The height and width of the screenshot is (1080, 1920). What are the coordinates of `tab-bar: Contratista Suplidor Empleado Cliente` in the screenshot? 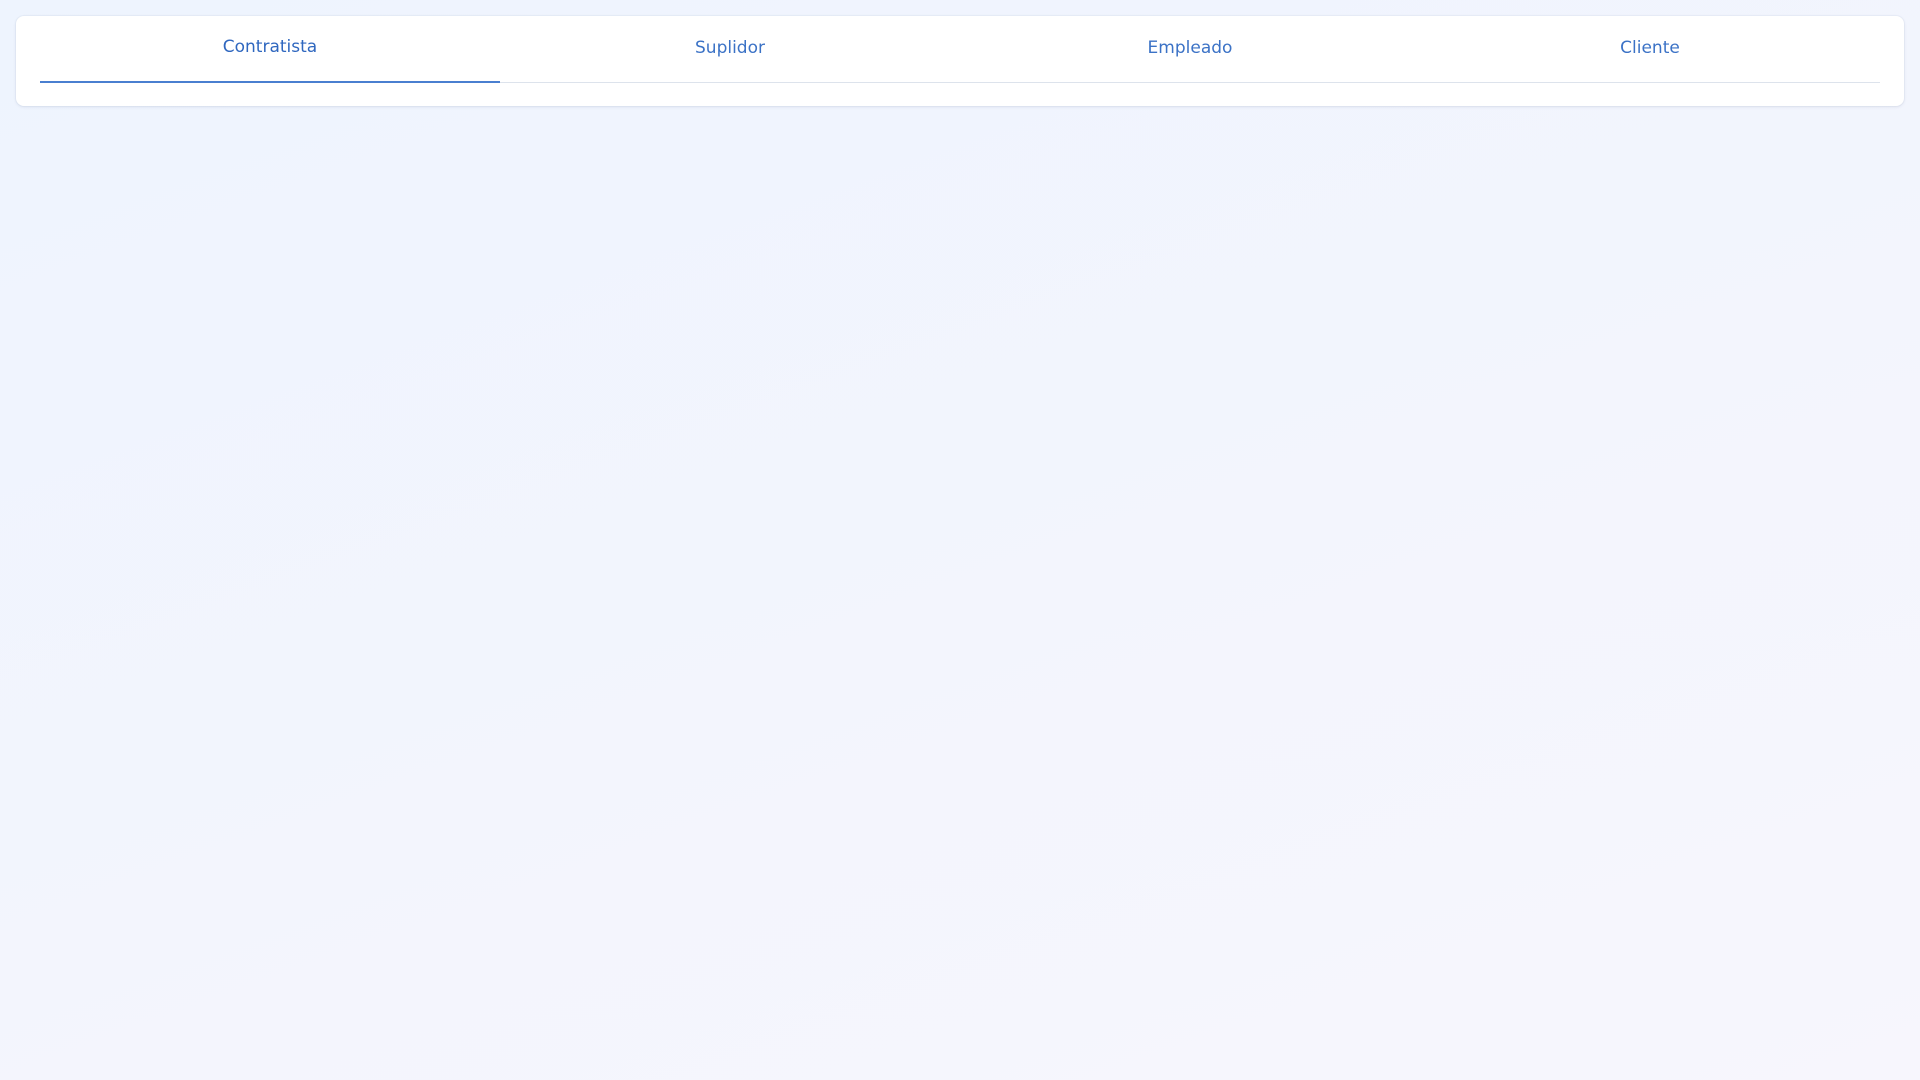 It's located at (960, 49).